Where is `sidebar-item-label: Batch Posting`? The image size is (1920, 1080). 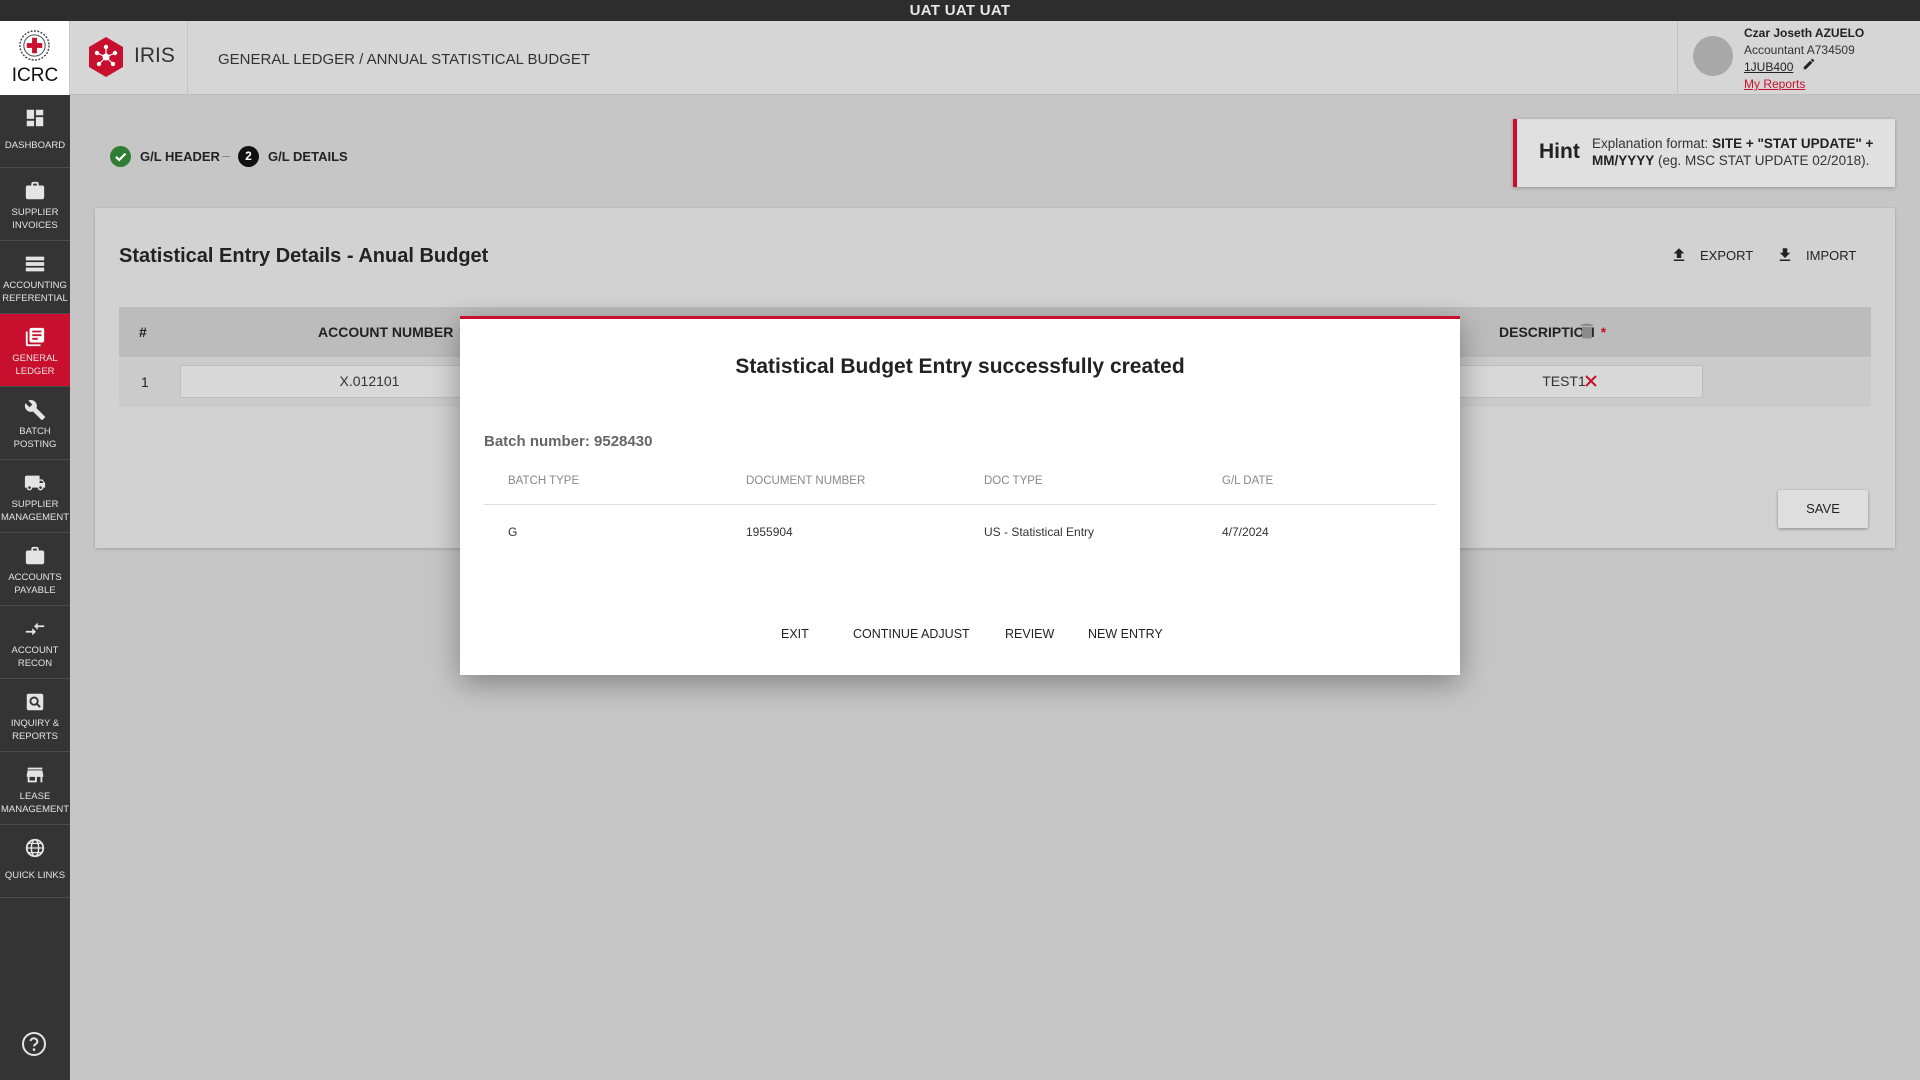
sidebar-item-label: Batch Posting is located at coordinates (35, 438).